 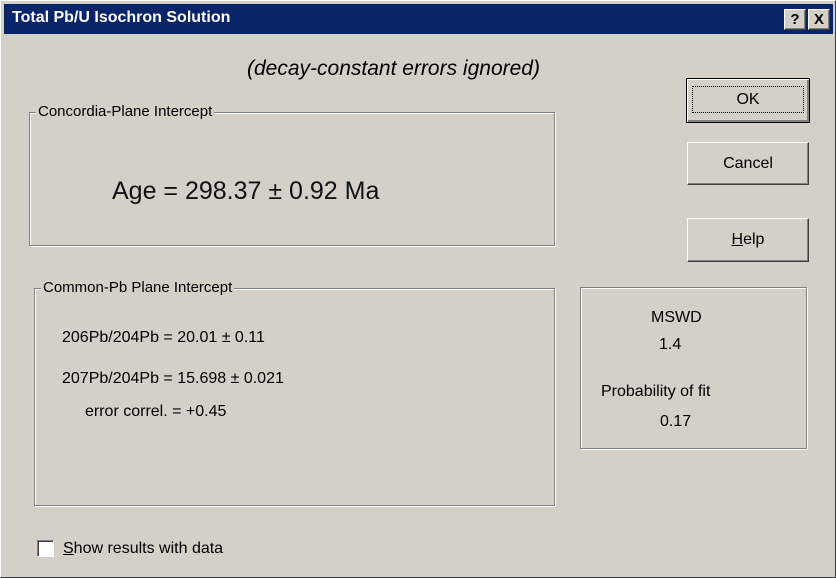 What do you see at coordinates (45, 548) in the screenshot?
I see `show-results-checkbox` at bounding box center [45, 548].